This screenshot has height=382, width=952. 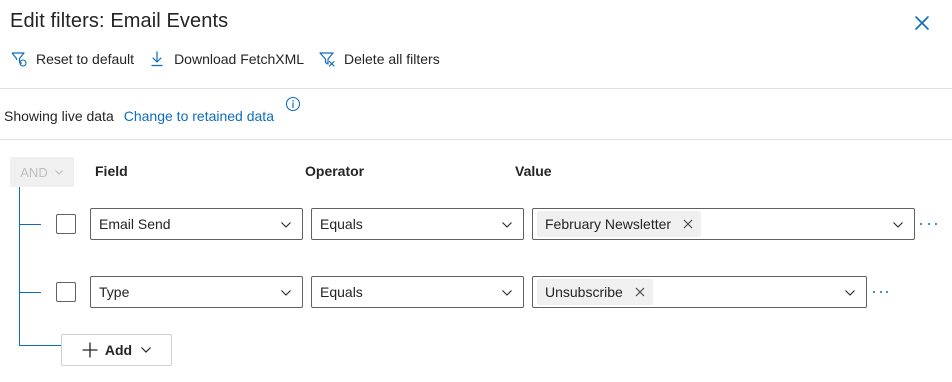 What do you see at coordinates (59, 116) in the screenshot?
I see `live-data-status: Showing live data` at bounding box center [59, 116].